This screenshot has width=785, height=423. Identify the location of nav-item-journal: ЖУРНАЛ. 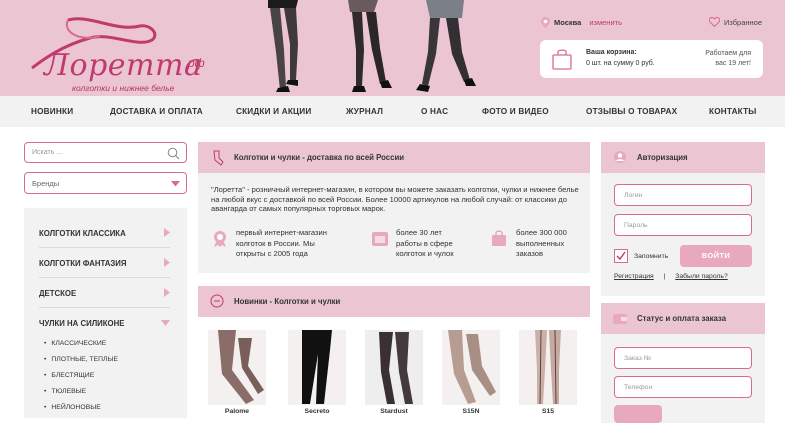
(364, 111).